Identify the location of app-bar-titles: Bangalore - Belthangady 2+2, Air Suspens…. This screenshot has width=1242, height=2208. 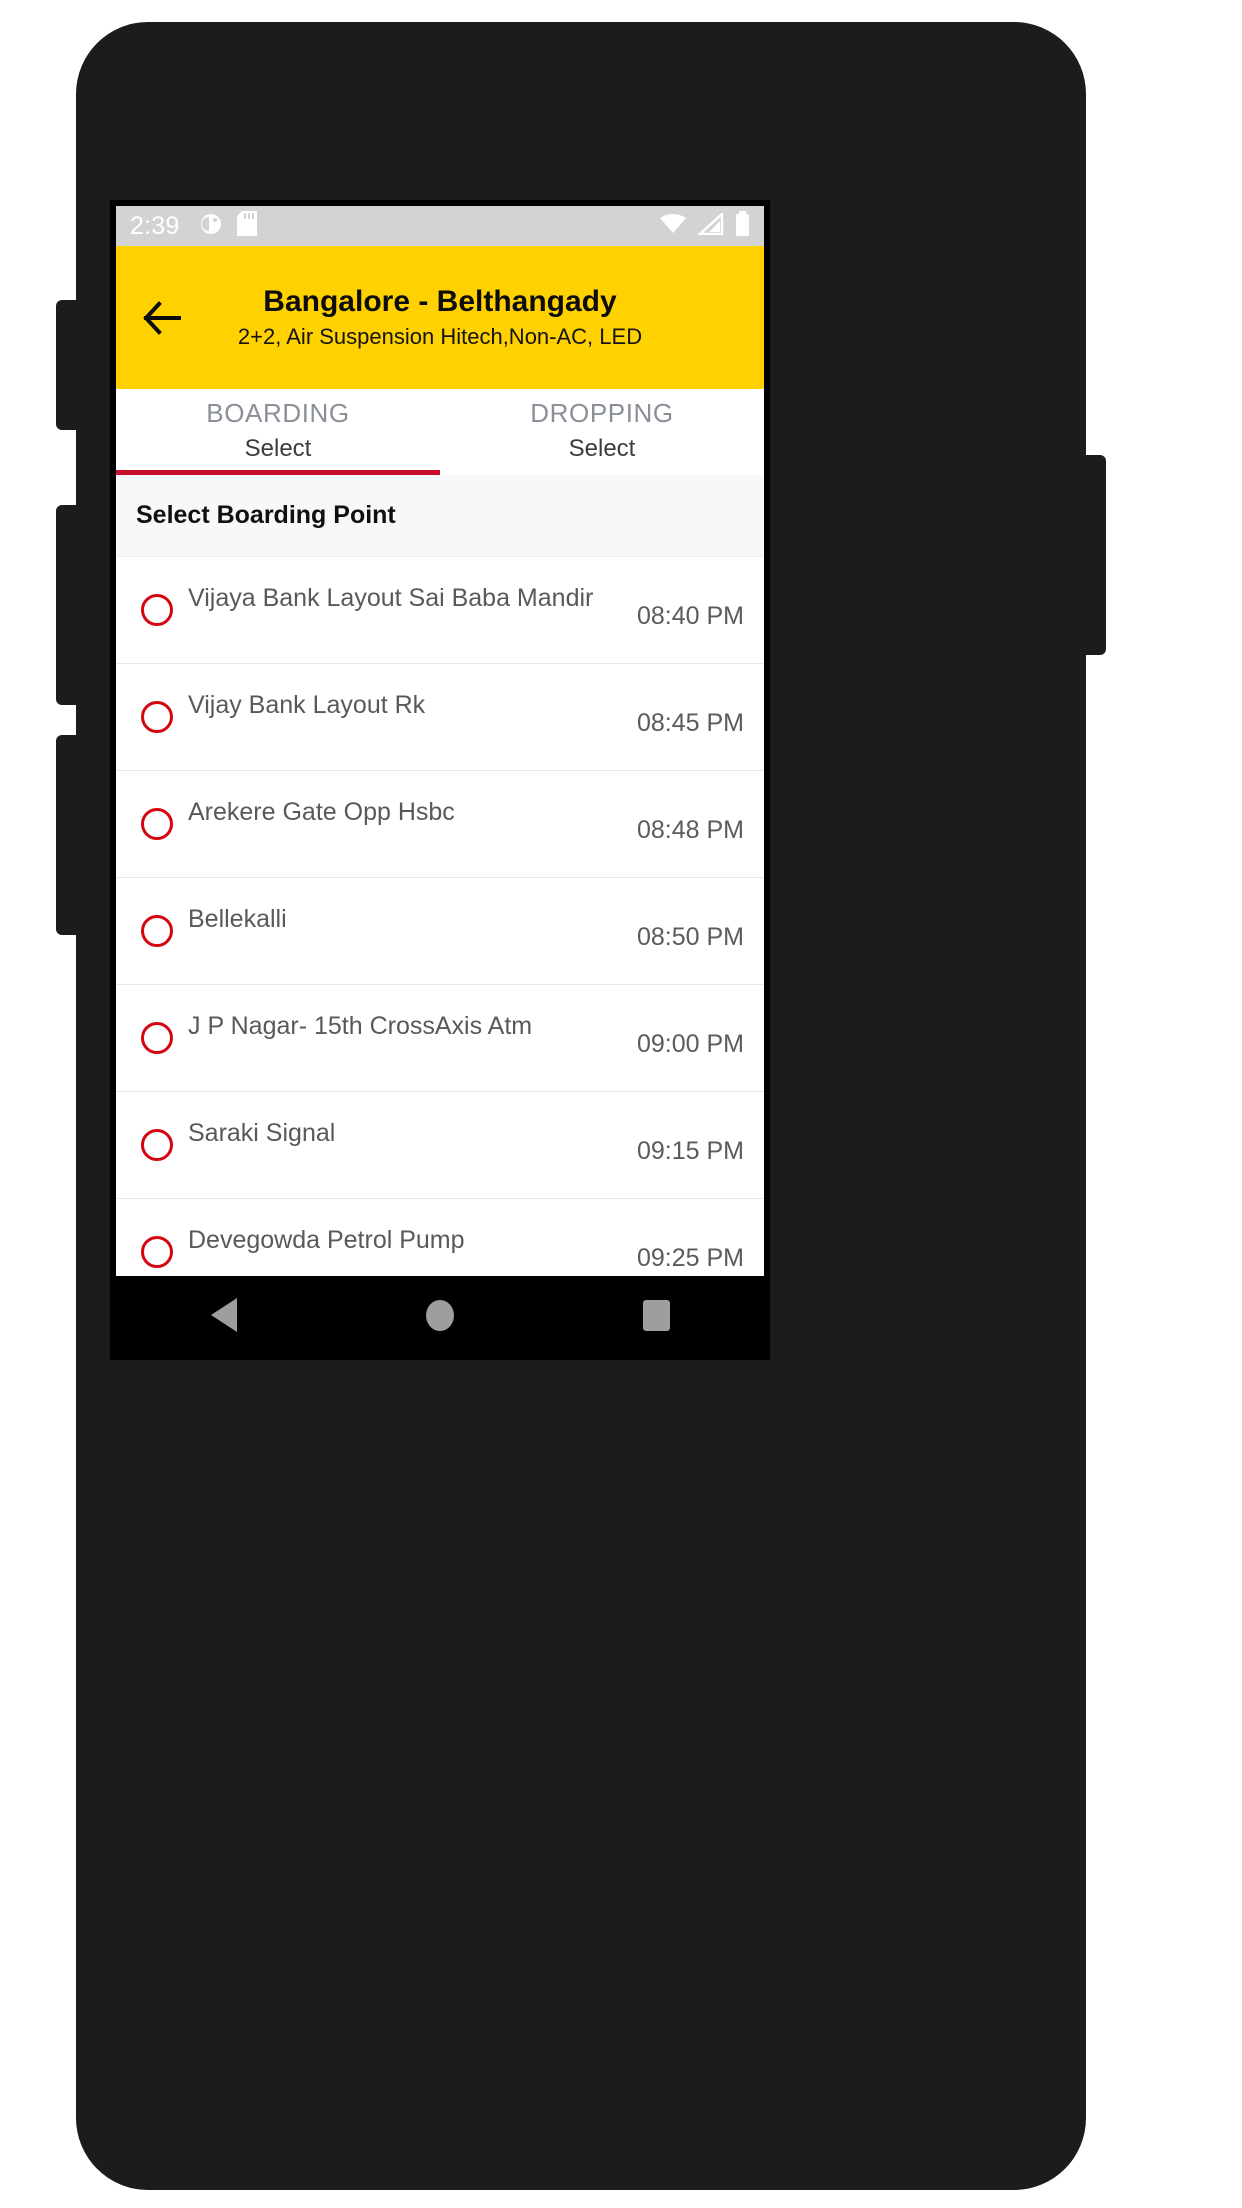
(440, 317).